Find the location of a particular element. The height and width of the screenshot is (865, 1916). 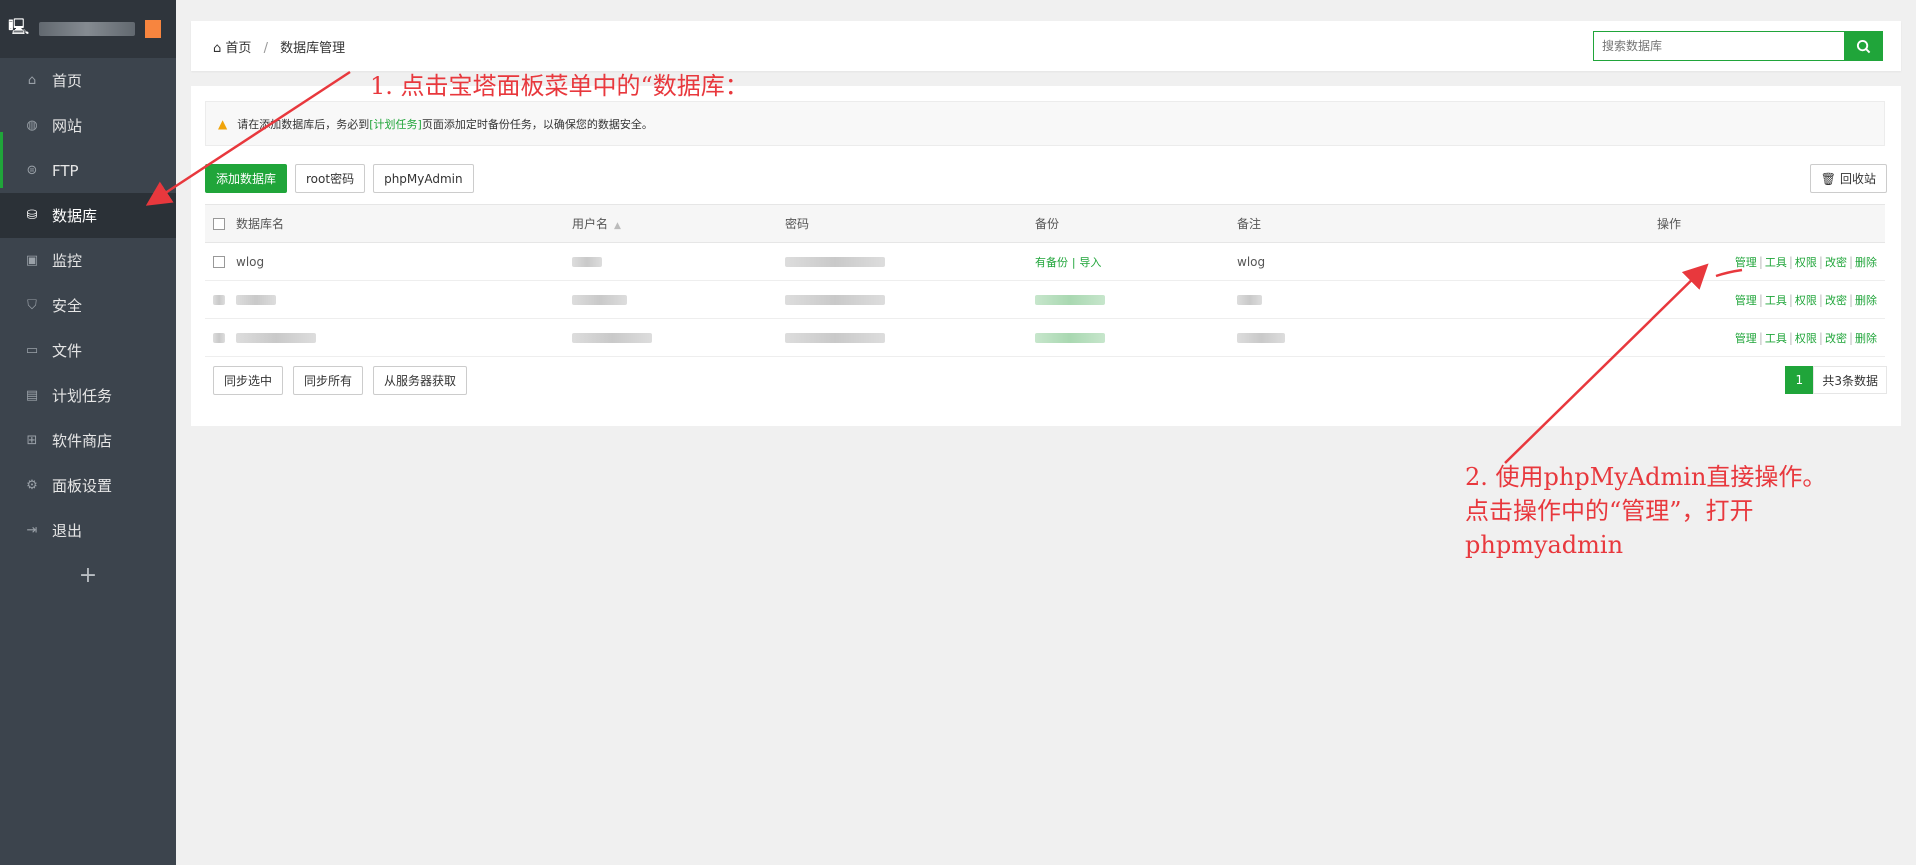

sidebar-item-security: ⛉ 安全 is located at coordinates (88, 305).